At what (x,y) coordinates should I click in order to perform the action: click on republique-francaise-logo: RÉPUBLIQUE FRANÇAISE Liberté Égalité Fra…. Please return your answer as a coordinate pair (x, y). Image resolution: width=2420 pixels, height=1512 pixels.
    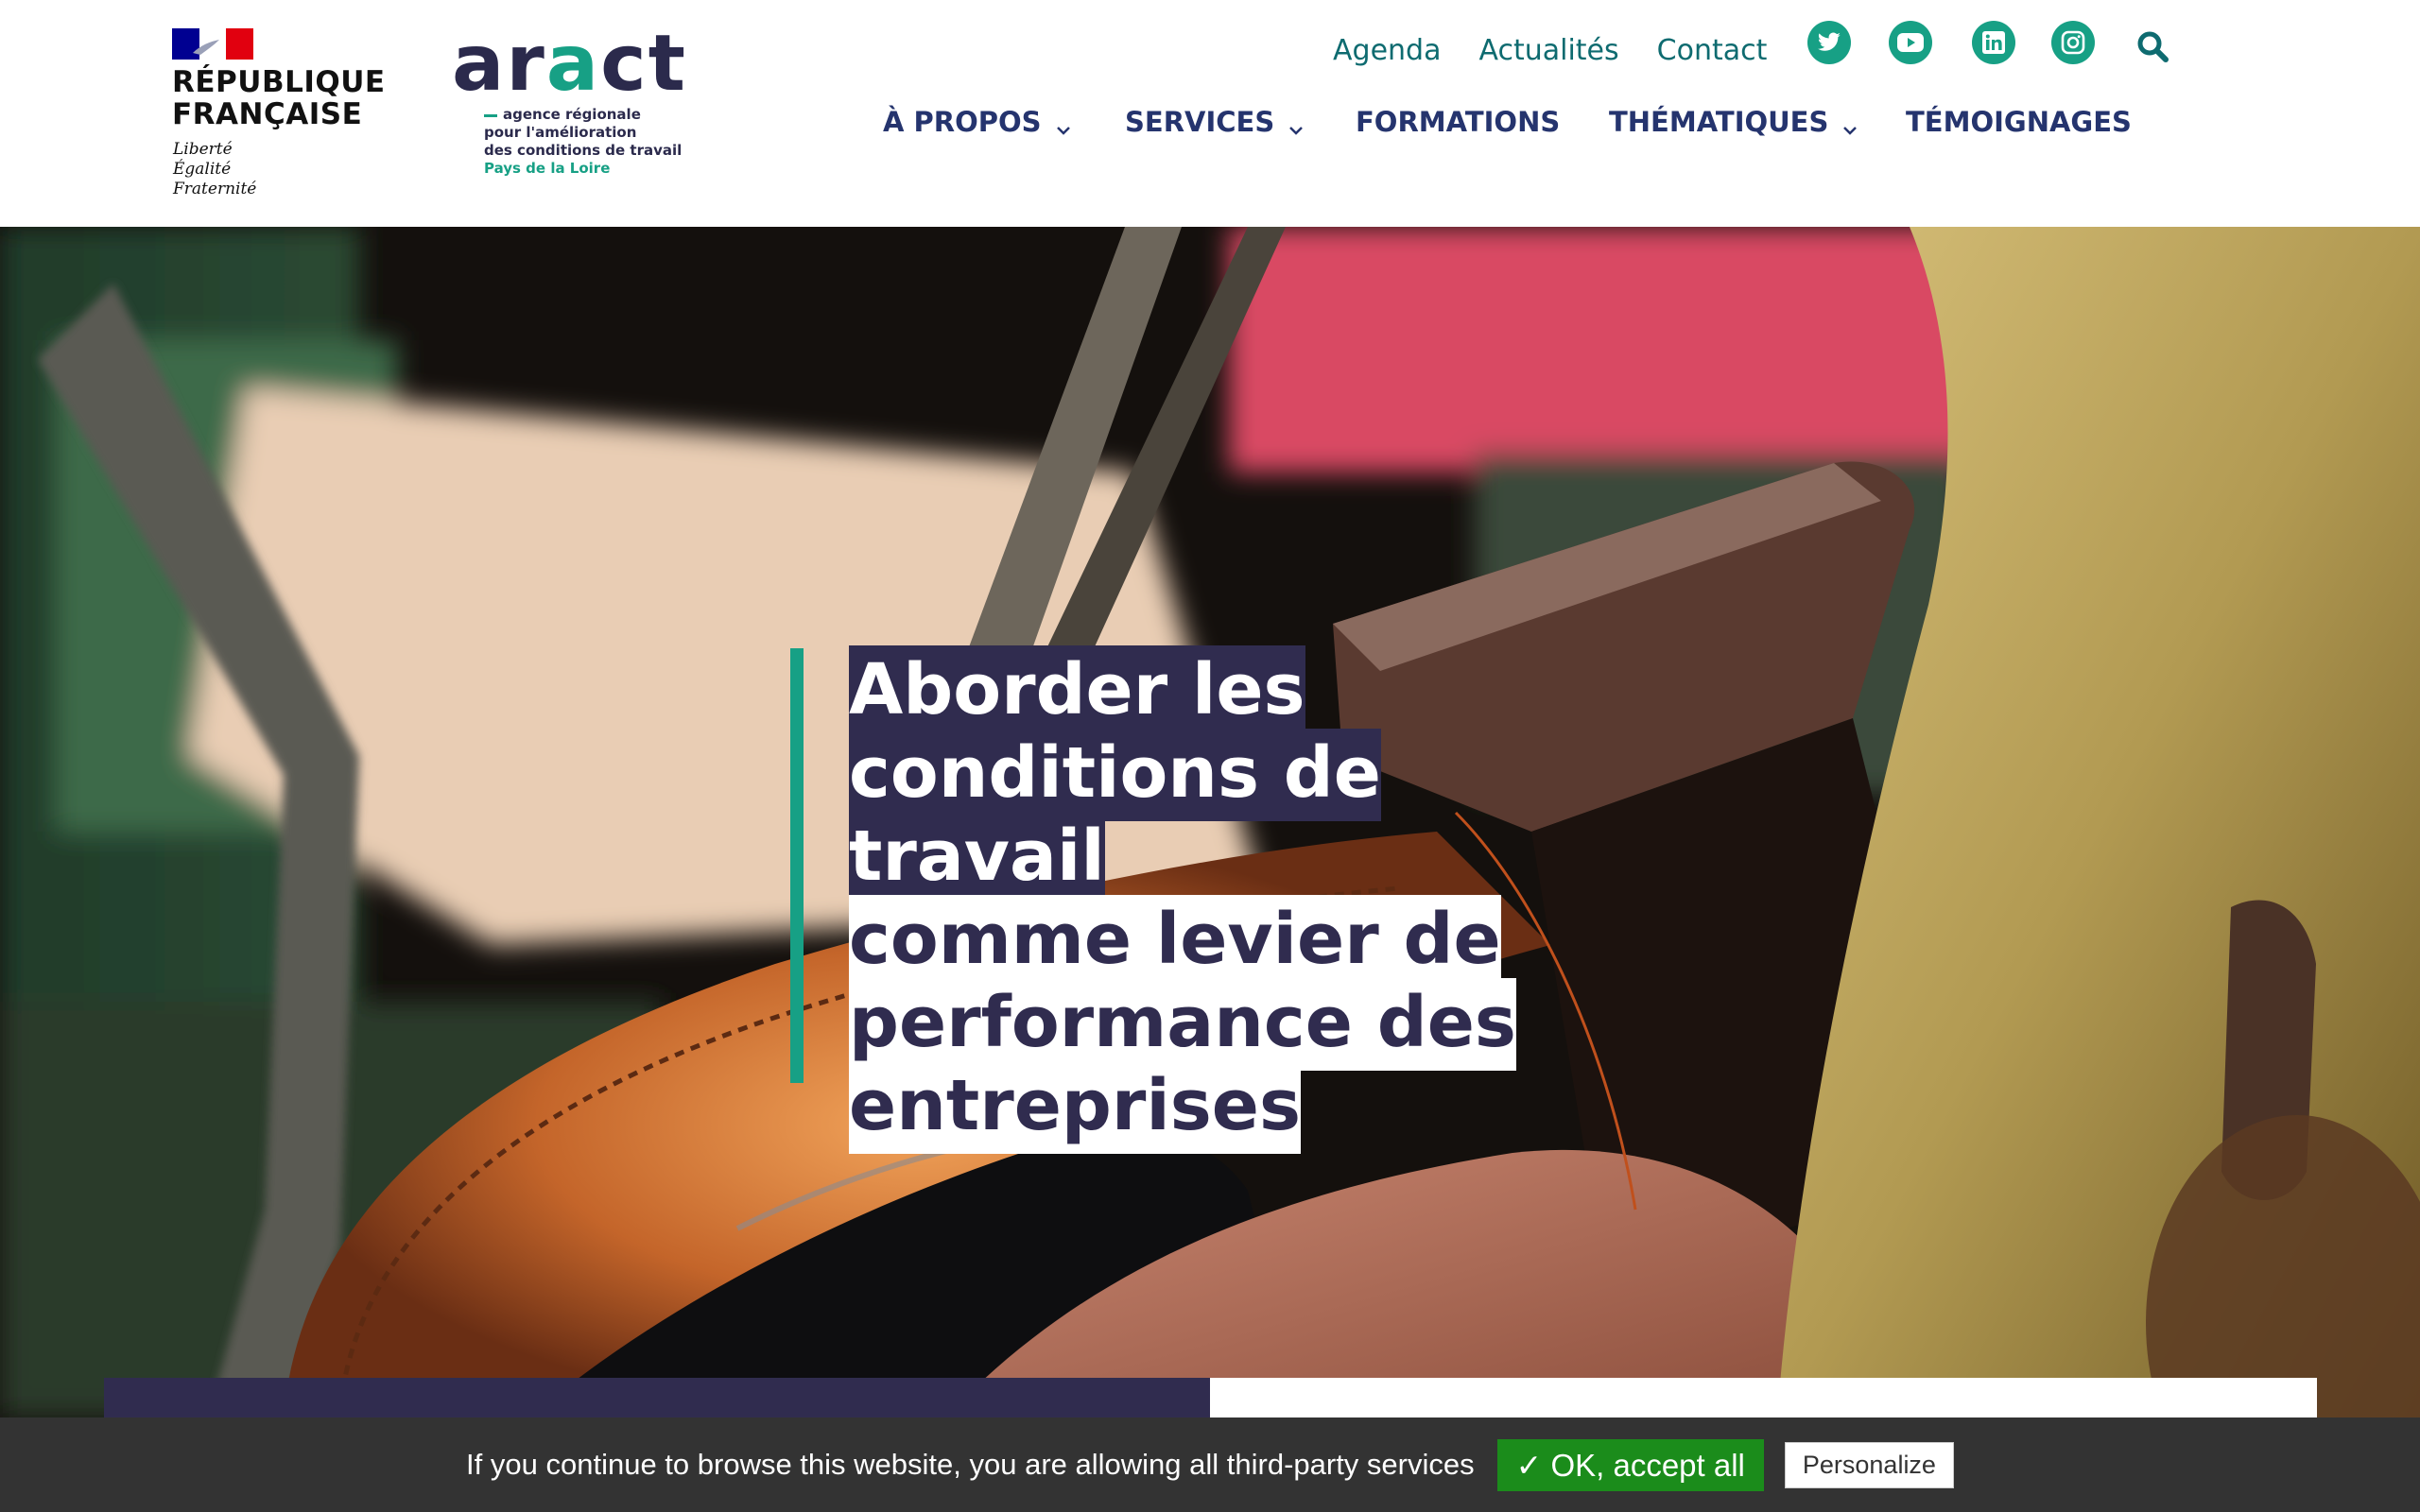
    Looking at the image, I should click on (278, 115).